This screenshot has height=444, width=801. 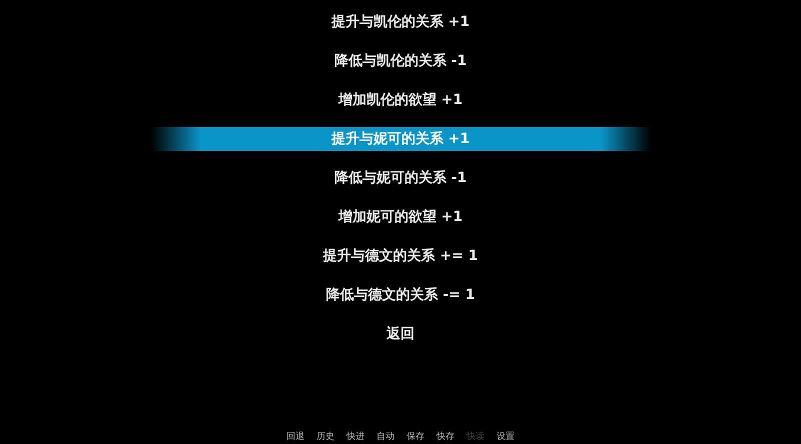 I want to click on quick-menu-button: 保存, so click(x=415, y=436).